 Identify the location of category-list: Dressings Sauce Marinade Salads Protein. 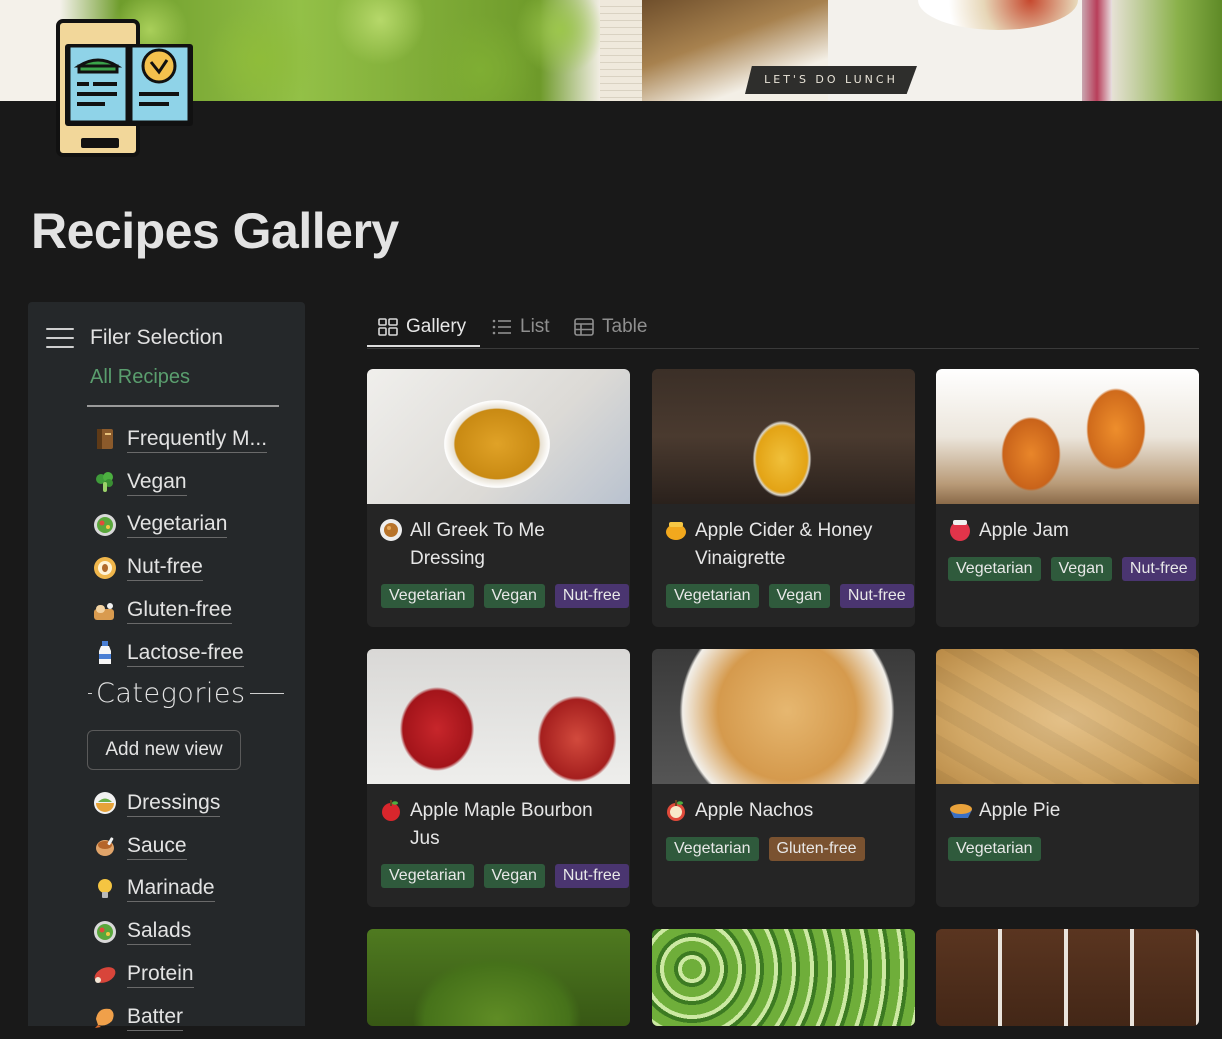
(155, 910).